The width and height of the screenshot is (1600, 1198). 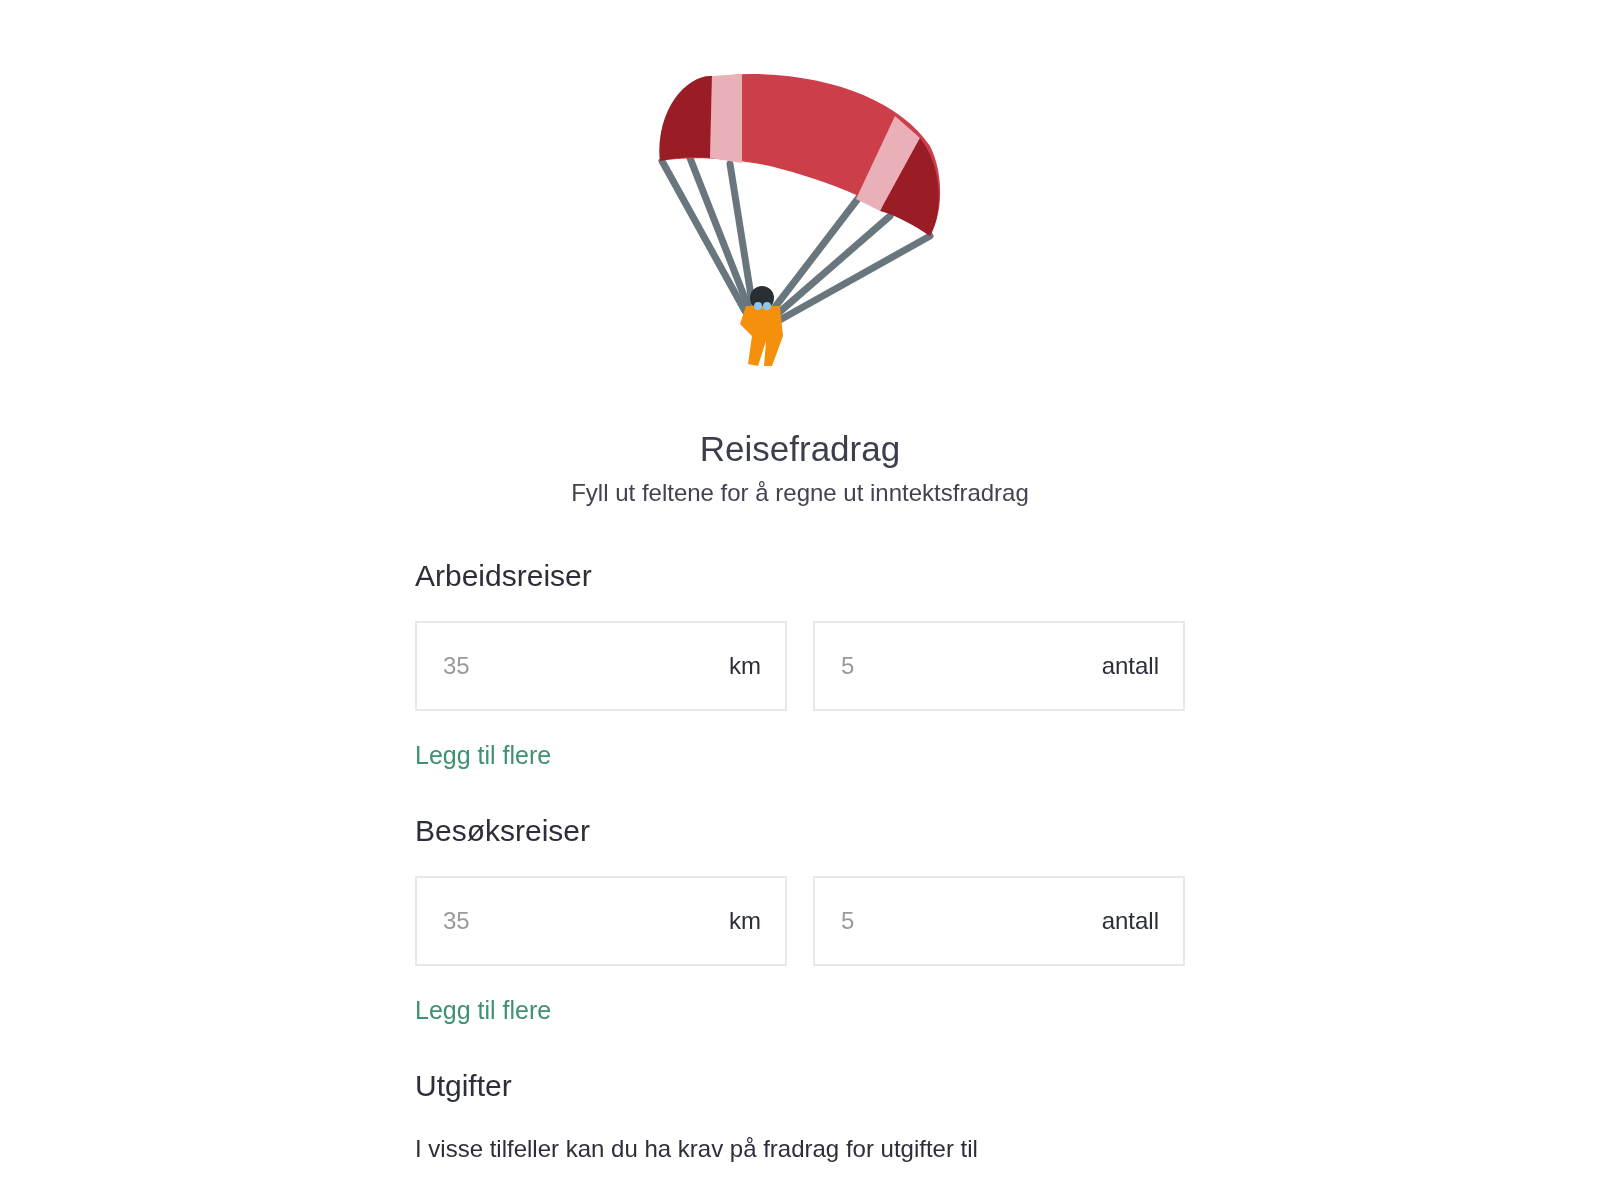 What do you see at coordinates (800, 493) in the screenshot?
I see `page-subtitle: Fyll ut feltene for å regne ut inntektsfradrag` at bounding box center [800, 493].